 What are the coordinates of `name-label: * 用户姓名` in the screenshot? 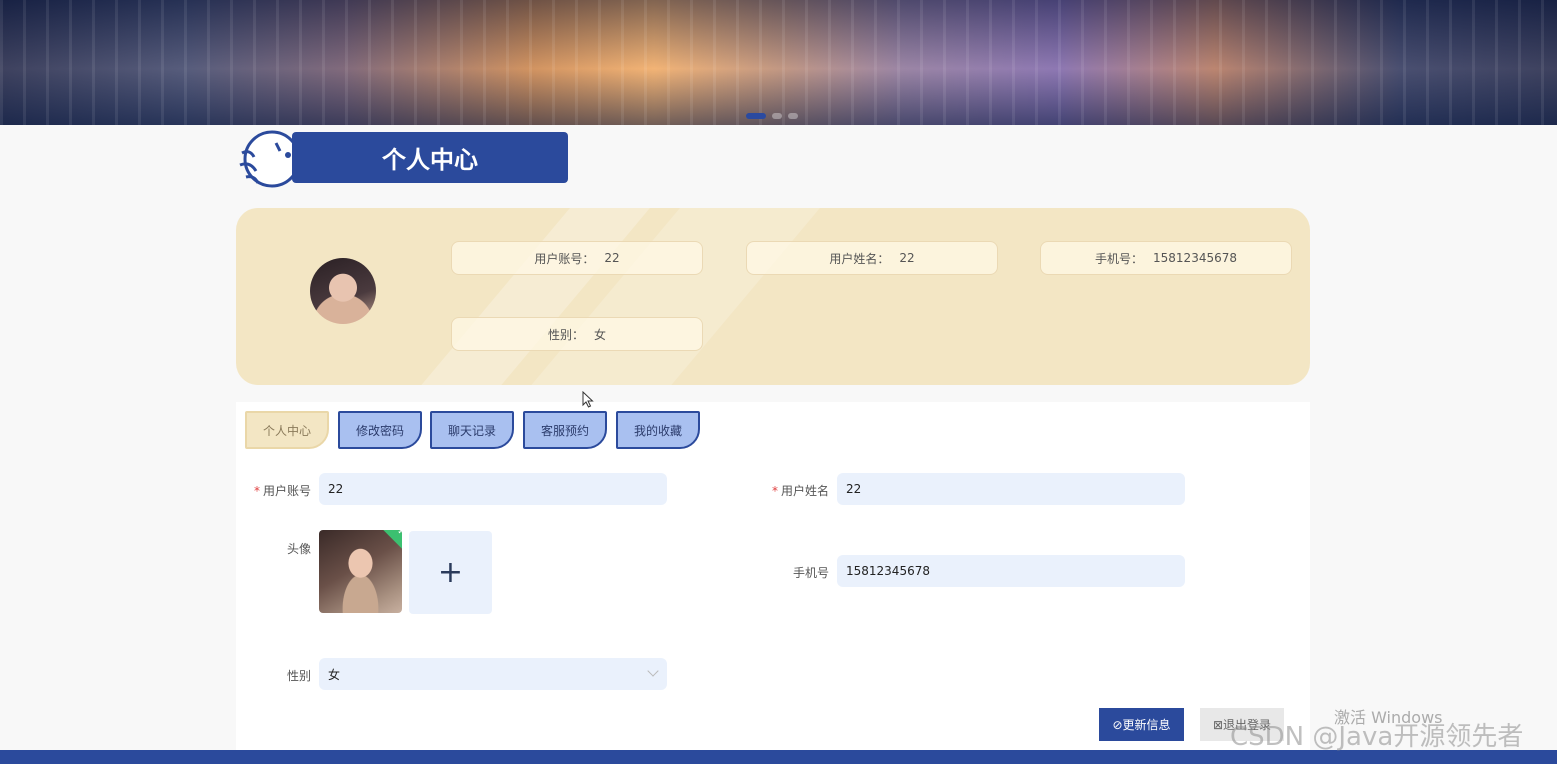 It's located at (800, 491).